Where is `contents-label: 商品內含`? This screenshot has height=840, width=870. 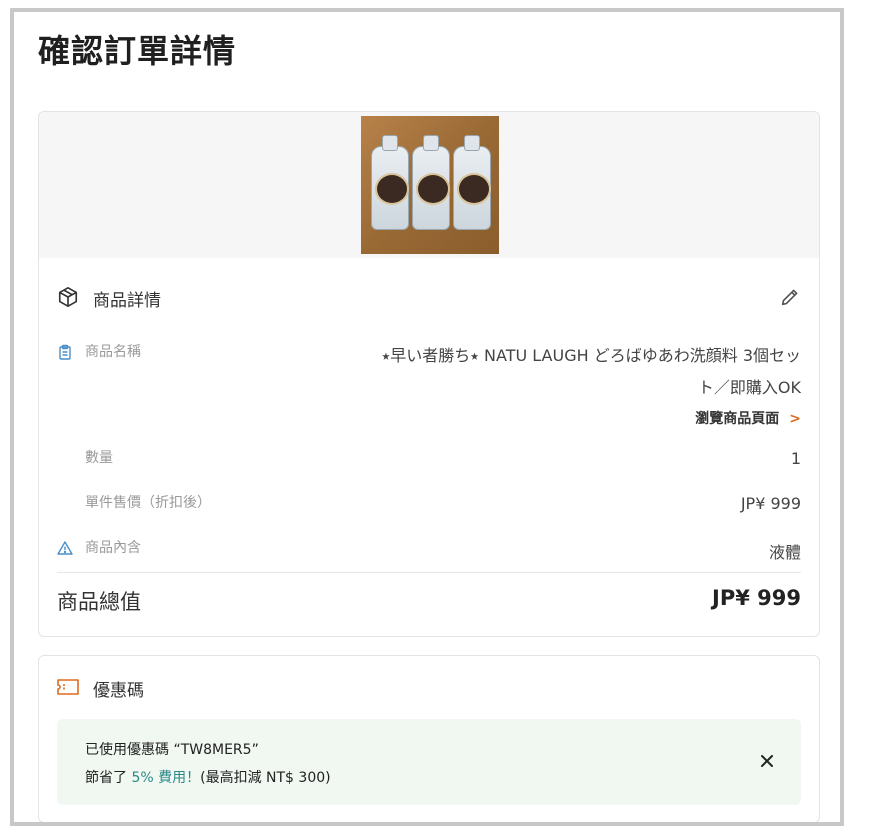
contents-label: 商品內含 is located at coordinates (113, 548).